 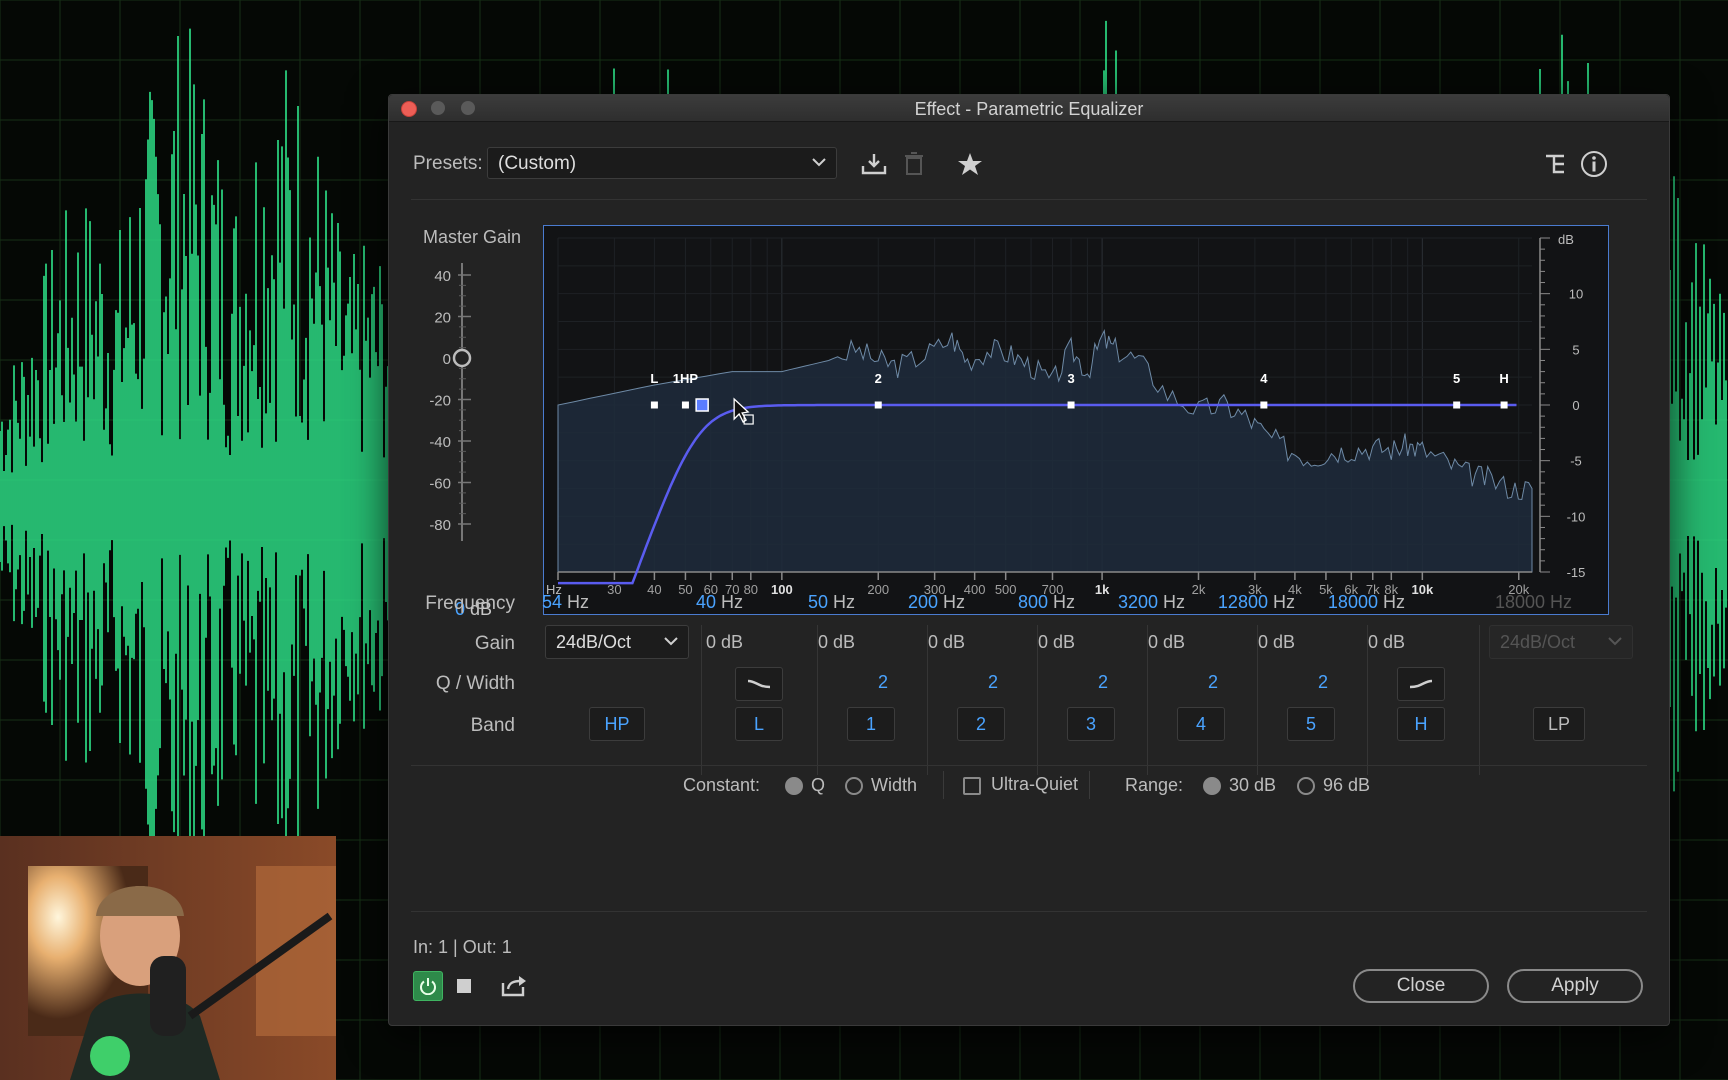 What do you see at coordinates (1422, 589) in the screenshot?
I see `frequency-tick-label: 10k` at bounding box center [1422, 589].